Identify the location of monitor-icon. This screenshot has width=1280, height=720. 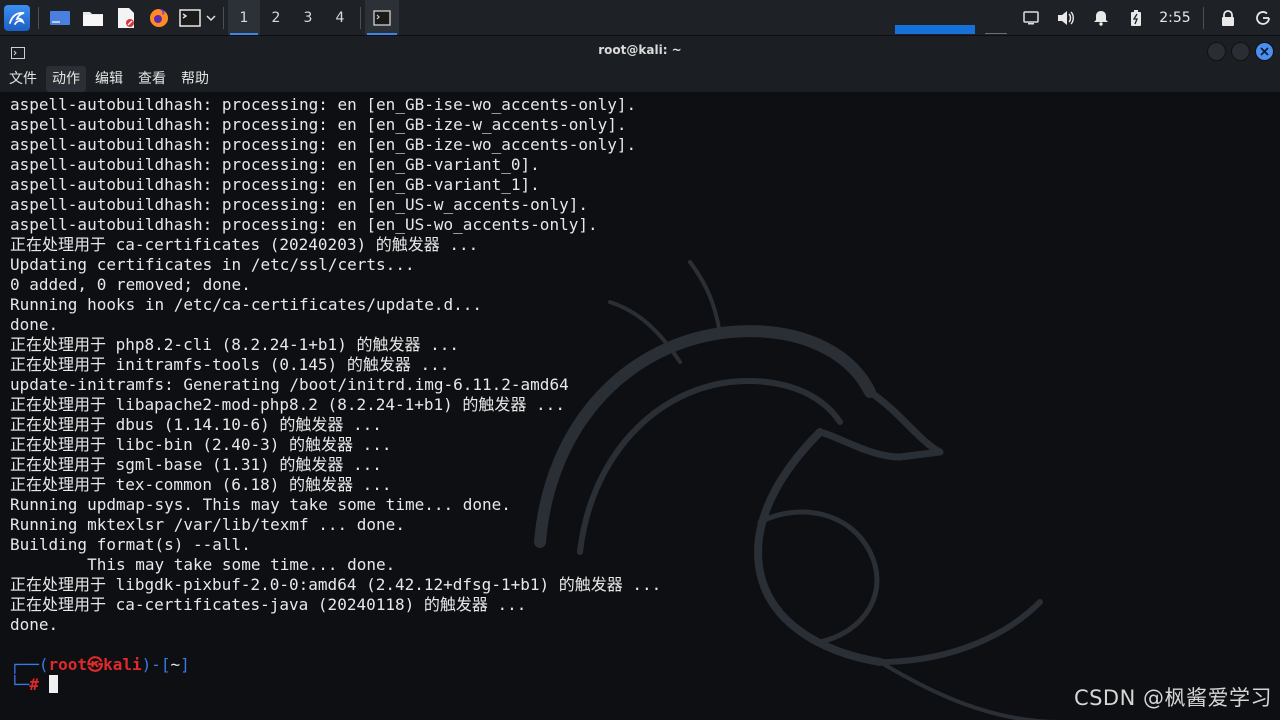
(1030, 17).